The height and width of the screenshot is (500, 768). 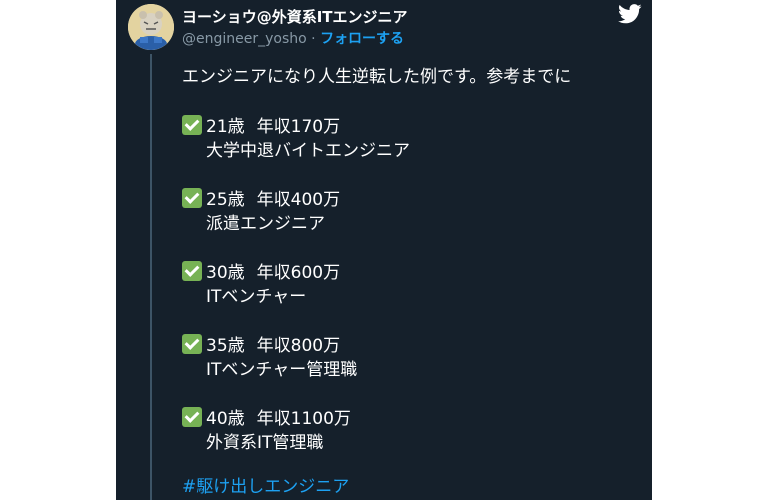 What do you see at coordinates (308, 151) in the screenshot?
I see `entry-role: 大学中退バイトエンジニア` at bounding box center [308, 151].